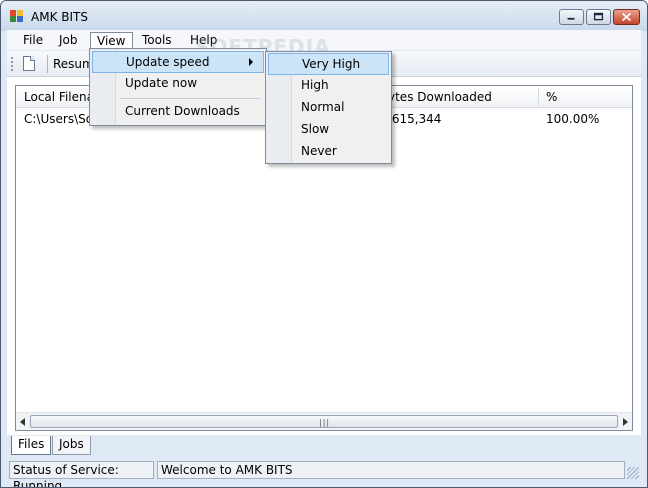 The height and width of the screenshot is (488, 648). I want to click on resize-grip-icon, so click(633, 473).